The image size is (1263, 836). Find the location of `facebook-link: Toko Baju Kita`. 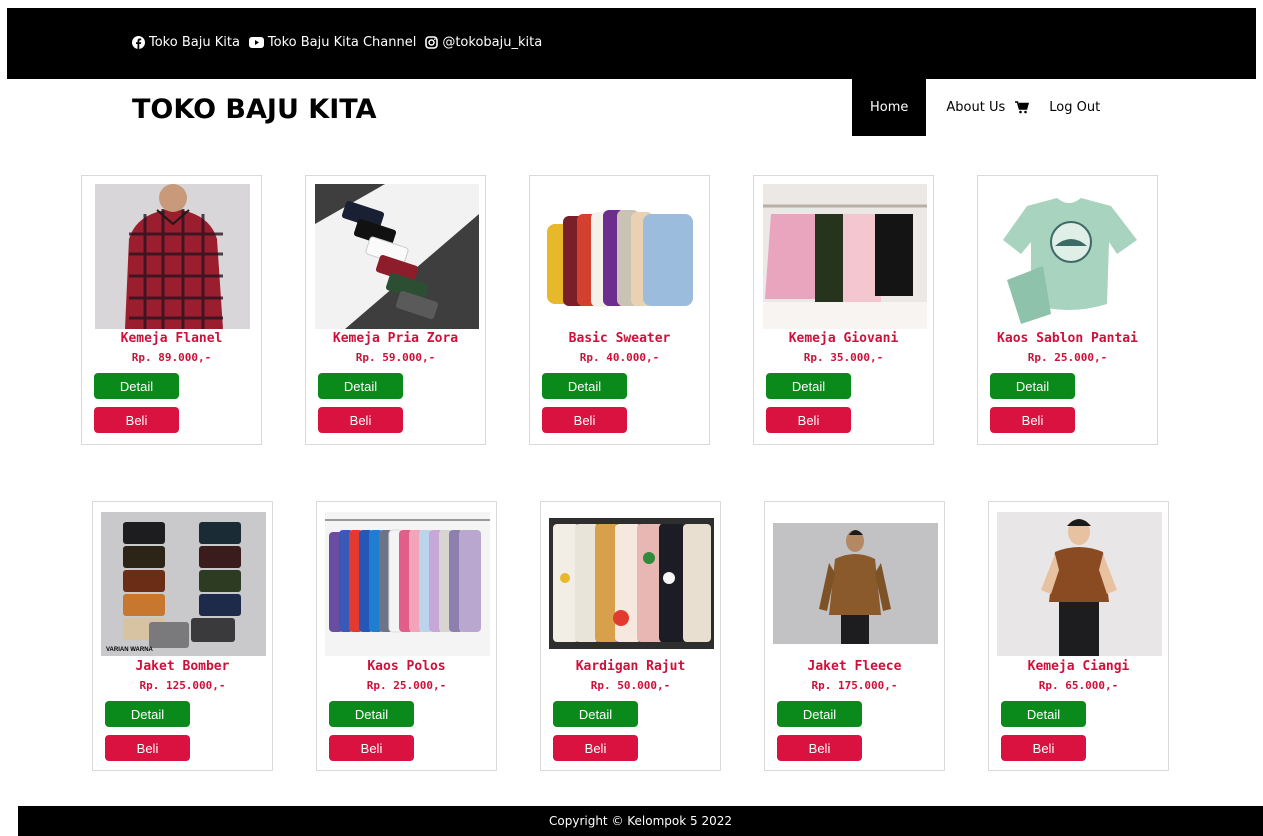

facebook-link: Toko Baju Kita is located at coordinates (186, 42).